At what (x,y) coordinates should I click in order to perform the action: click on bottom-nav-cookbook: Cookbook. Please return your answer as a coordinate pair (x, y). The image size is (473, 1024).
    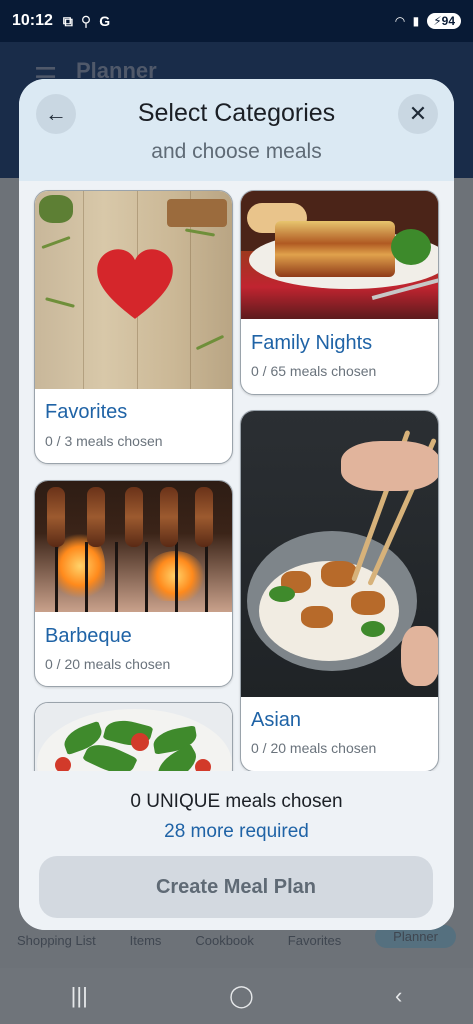
    Looking at the image, I should click on (224, 940).